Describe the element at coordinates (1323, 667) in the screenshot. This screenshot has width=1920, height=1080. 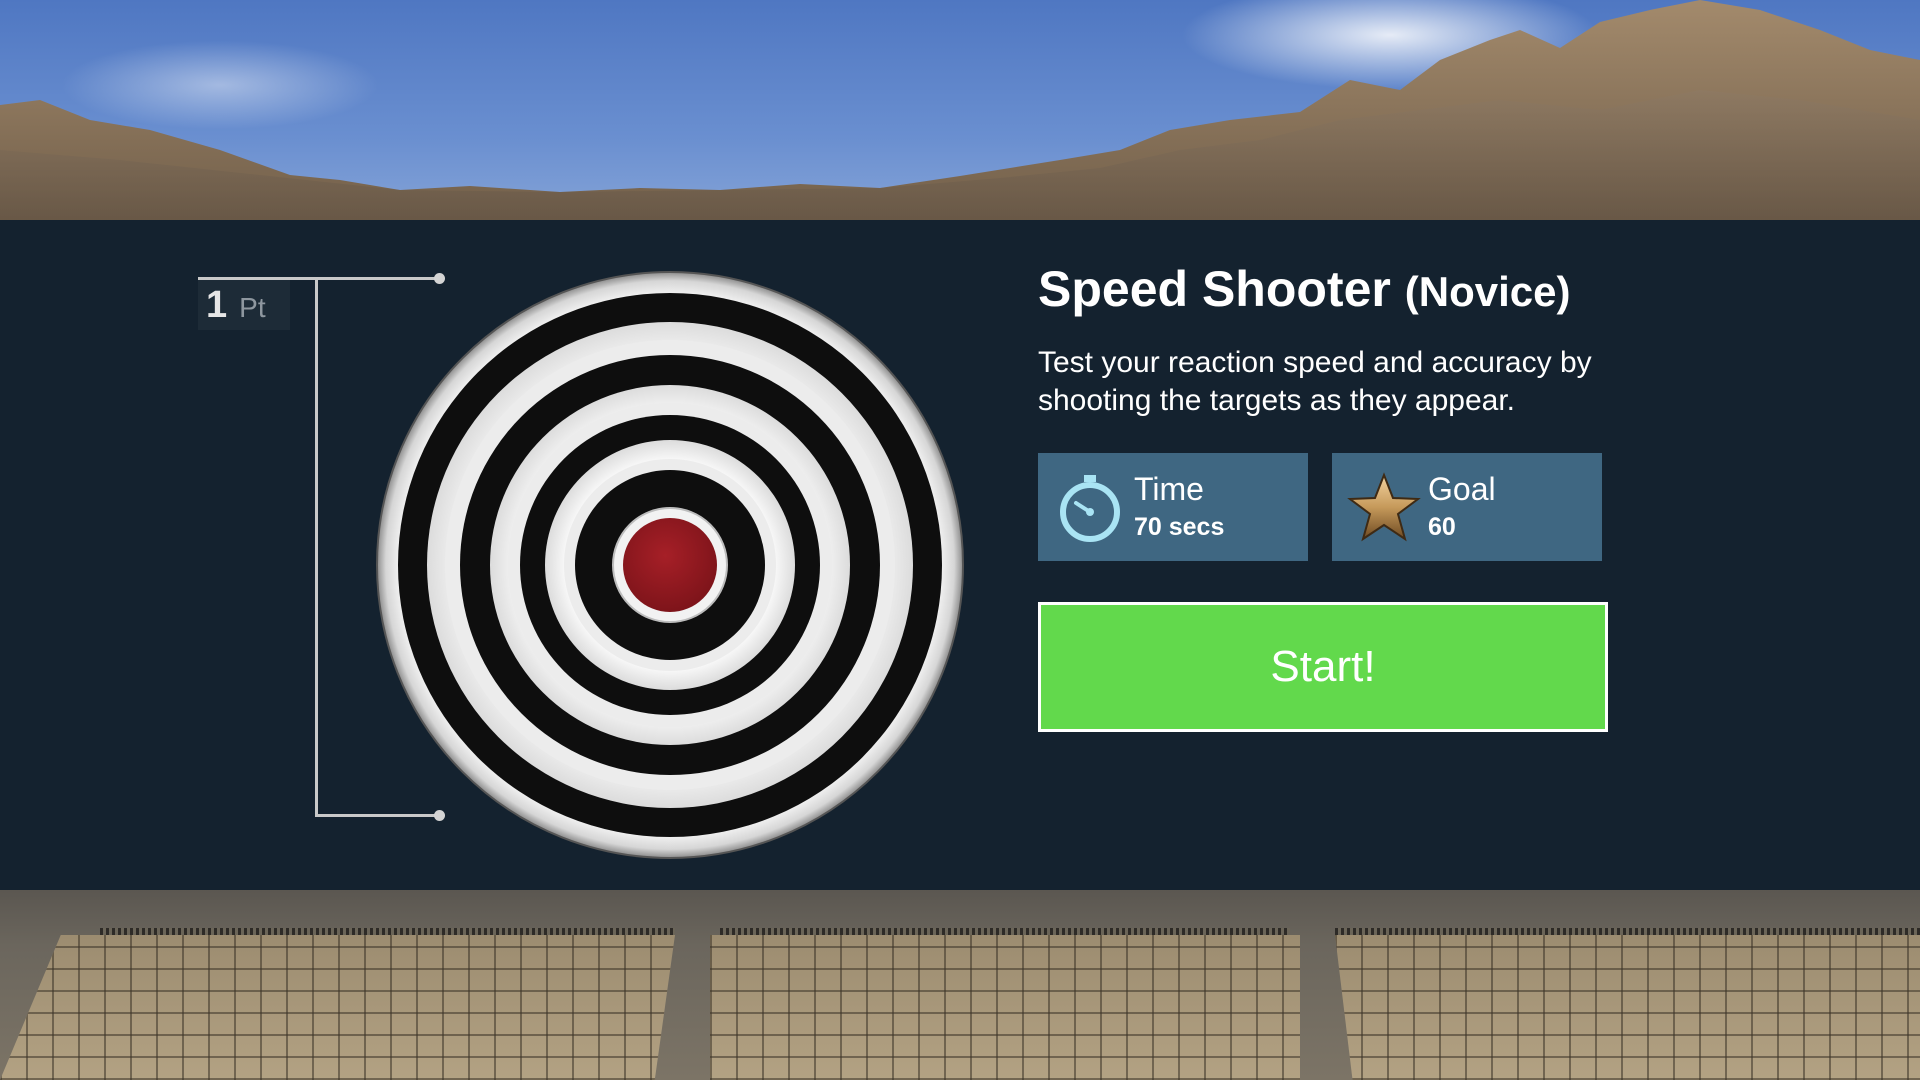
I see `start-button: Start!` at that location.